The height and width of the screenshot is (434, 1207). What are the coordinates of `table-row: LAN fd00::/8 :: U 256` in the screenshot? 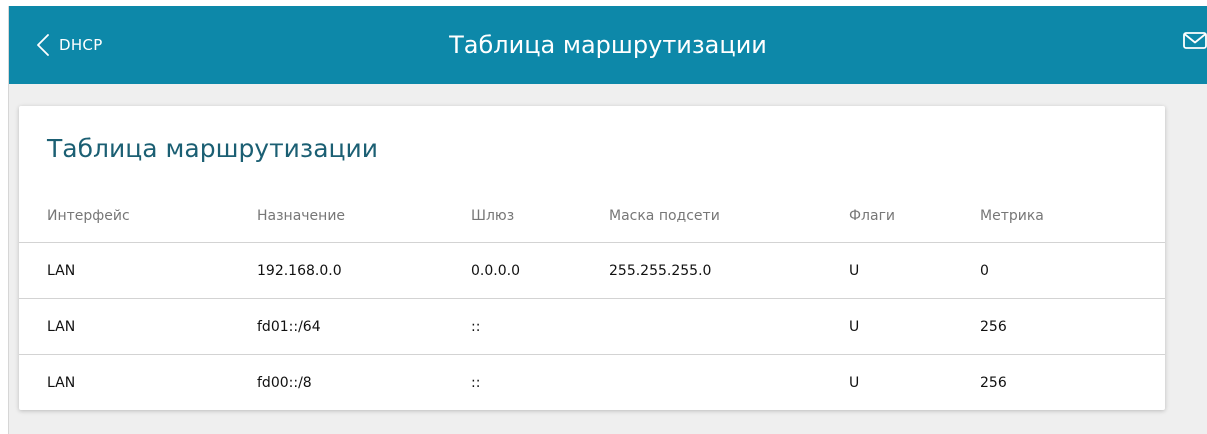 It's located at (592, 383).